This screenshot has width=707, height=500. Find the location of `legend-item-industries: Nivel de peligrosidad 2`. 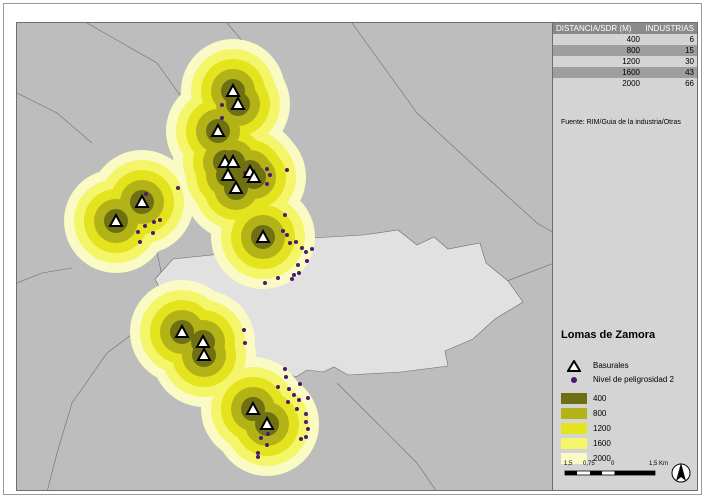

legend-item-industries: Nivel de peligrosidad 2 is located at coordinates (617, 379).